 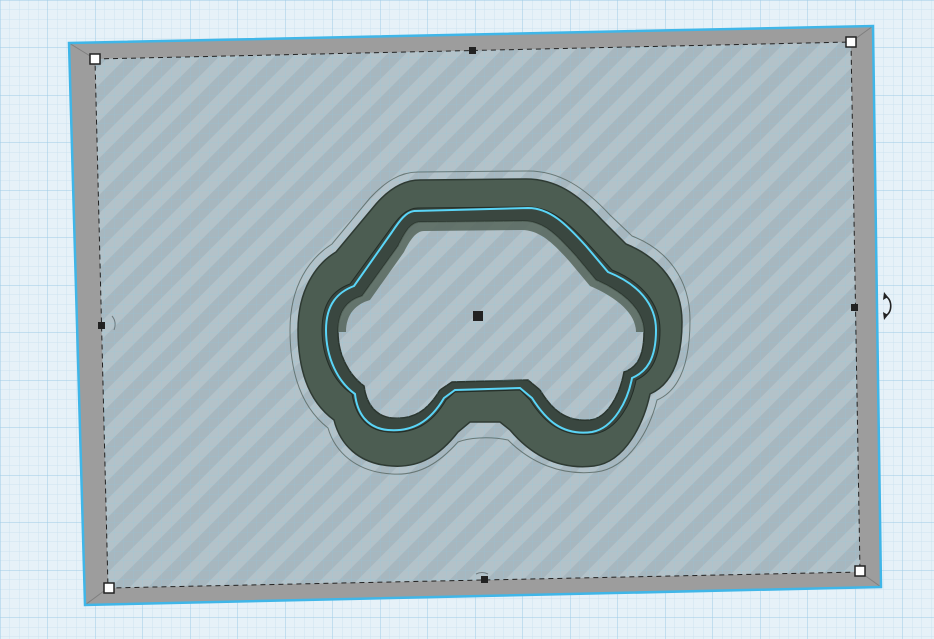 What do you see at coordinates (851, 42) in the screenshot?
I see `corner-handle-top-right` at bounding box center [851, 42].